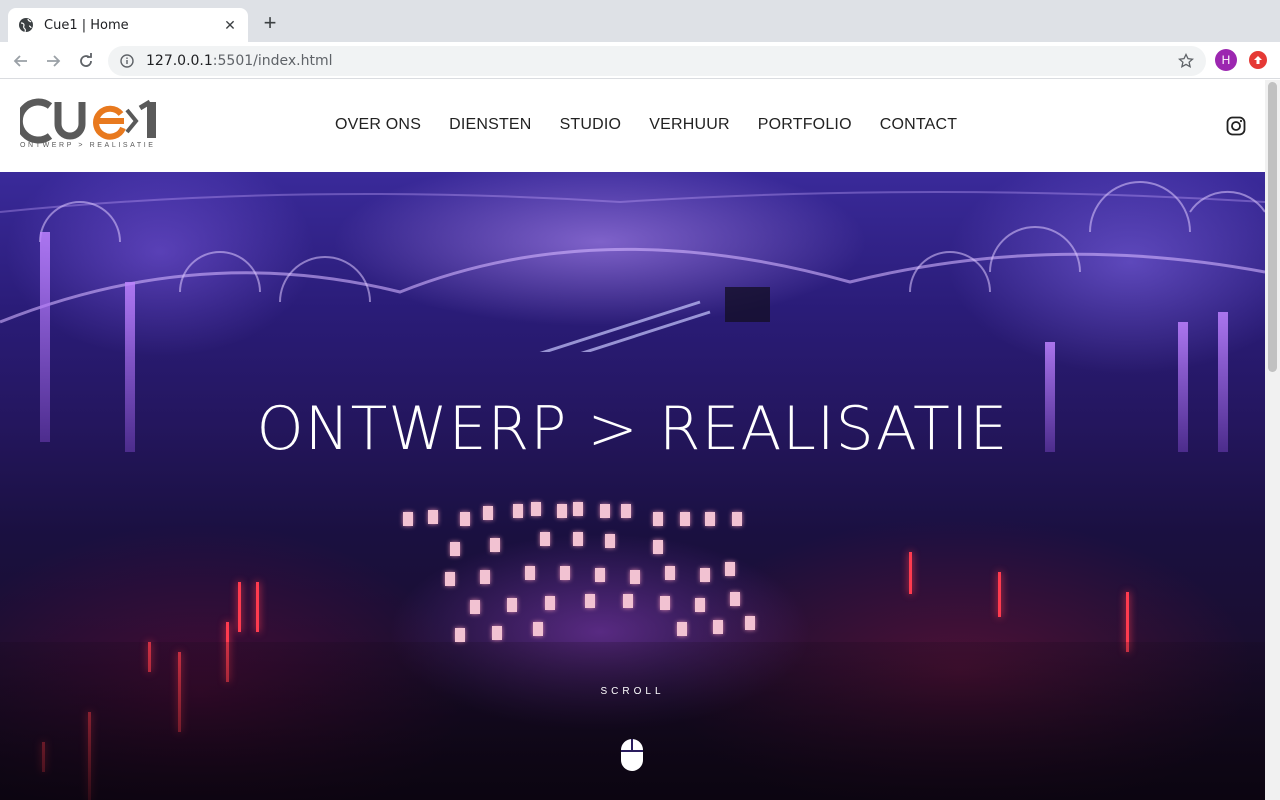 Image resolution: width=1280 pixels, height=800 pixels. I want to click on plus-icon: +, so click(270, 24).